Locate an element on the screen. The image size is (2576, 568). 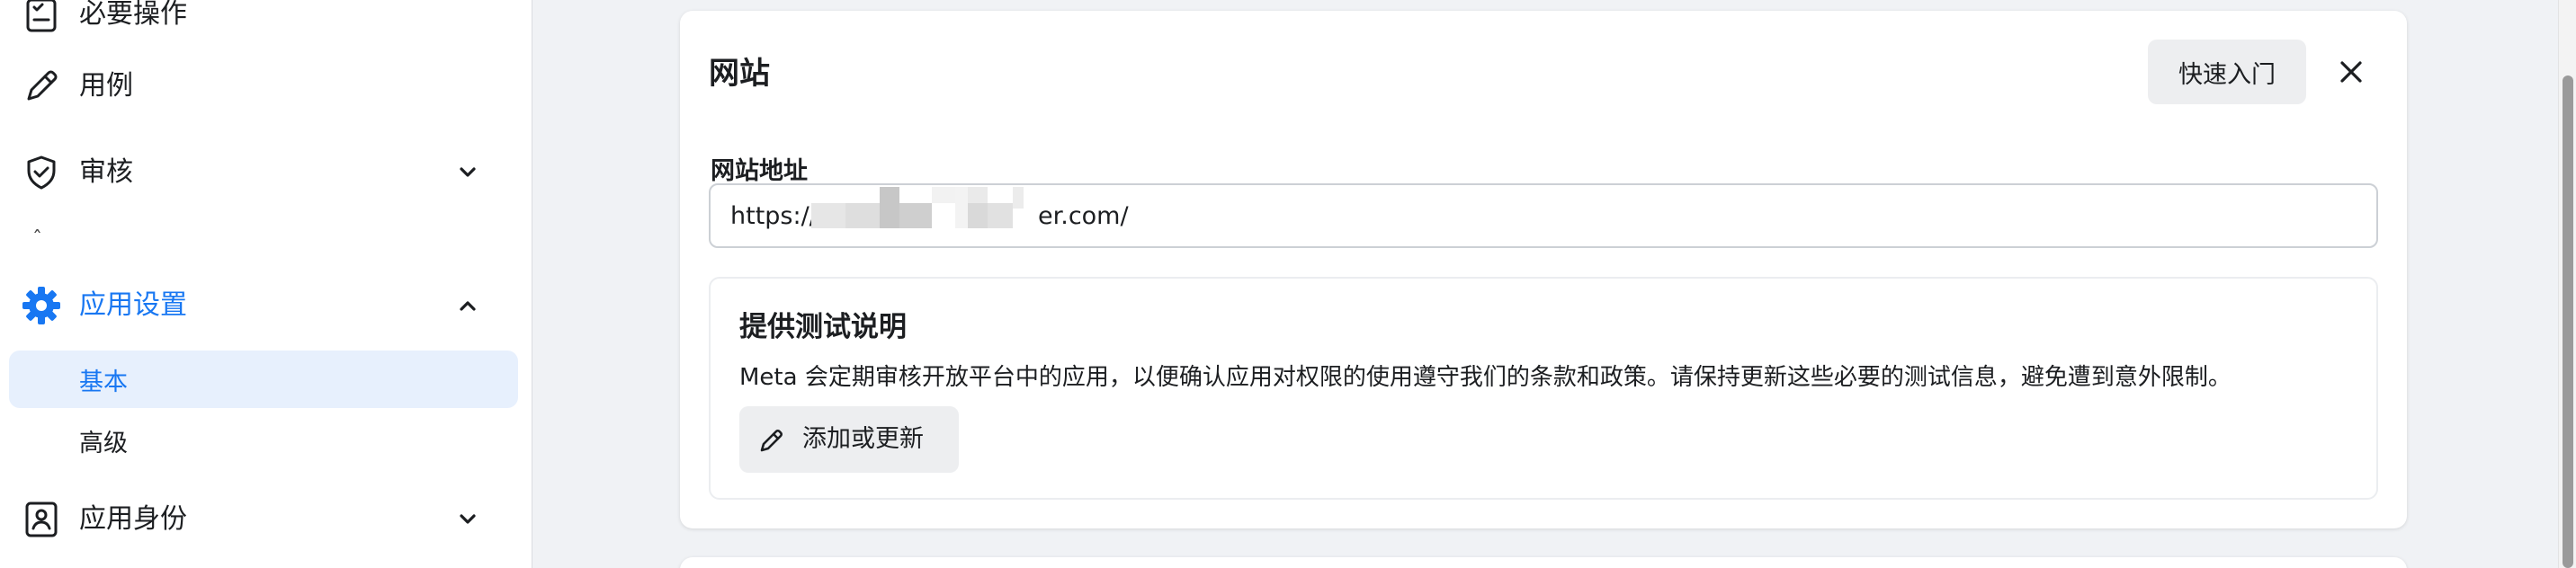
card-title: 网站 is located at coordinates (739, 74).